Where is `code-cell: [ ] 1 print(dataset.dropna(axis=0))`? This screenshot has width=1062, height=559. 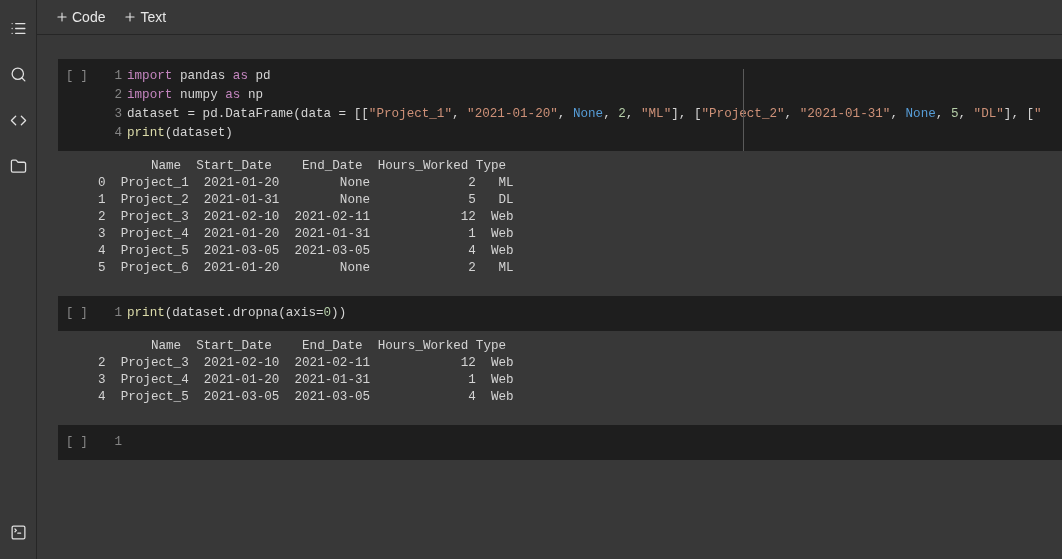 code-cell: [ ] 1 print(dataset.dropna(axis=0)) is located at coordinates (560, 313).